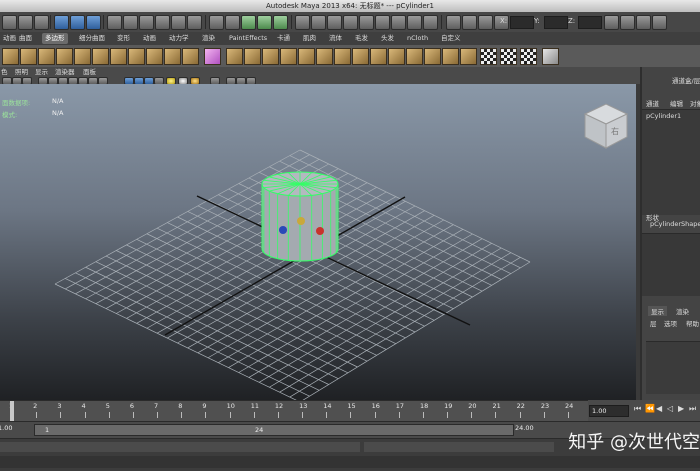 The height and width of the screenshot is (471, 700). I want to click on step-back-frame-icon: ◀, so click(659, 408).